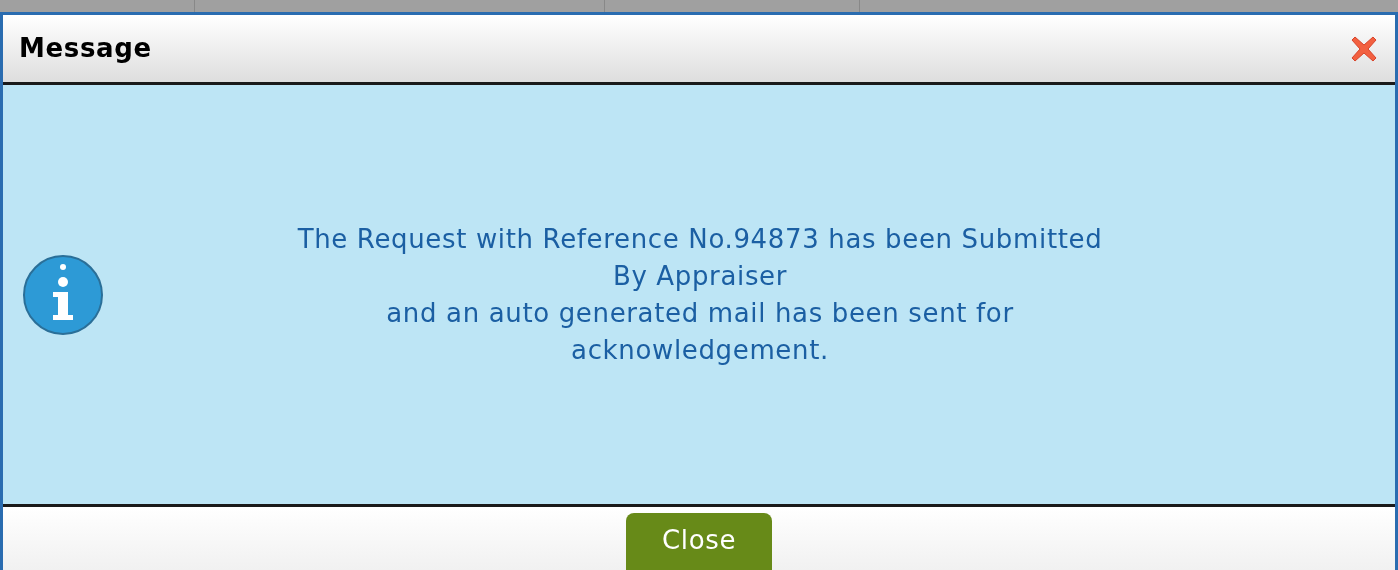  What do you see at coordinates (700, 239) in the screenshot?
I see `message-text: The Request with Reference No.94873 has been Submitted` at bounding box center [700, 239].